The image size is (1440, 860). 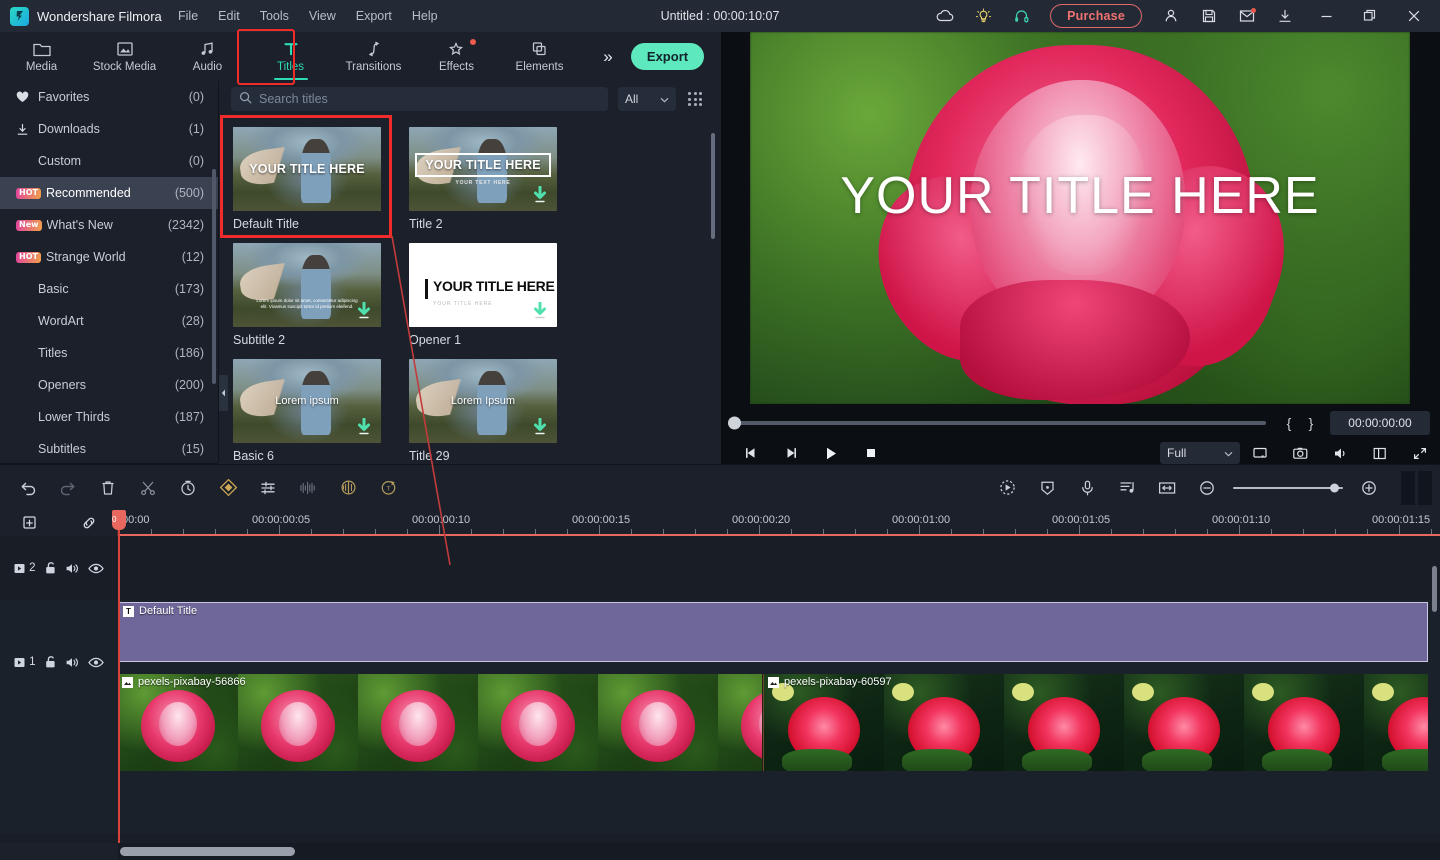 What do you see at coordinates (274, 16) in the screenshot?
I see `menu-tools: Tools` at bounding box center [274, 16].